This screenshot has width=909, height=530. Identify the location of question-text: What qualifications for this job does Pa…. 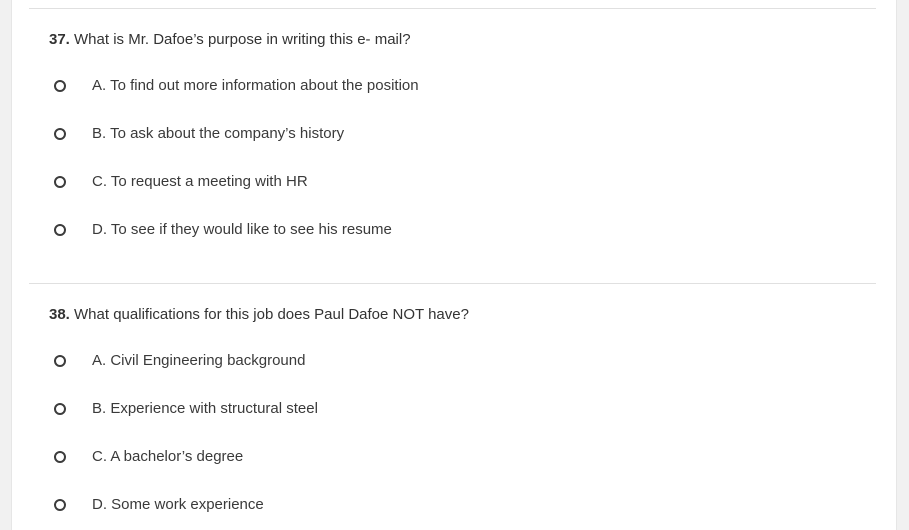
(269, 314).